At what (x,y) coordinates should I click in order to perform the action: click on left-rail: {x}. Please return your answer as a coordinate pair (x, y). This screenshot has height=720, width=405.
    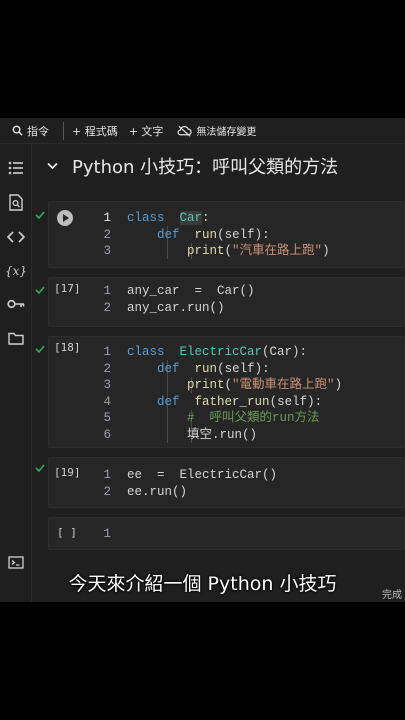
    Looking at the image, I should click on (16, 373).